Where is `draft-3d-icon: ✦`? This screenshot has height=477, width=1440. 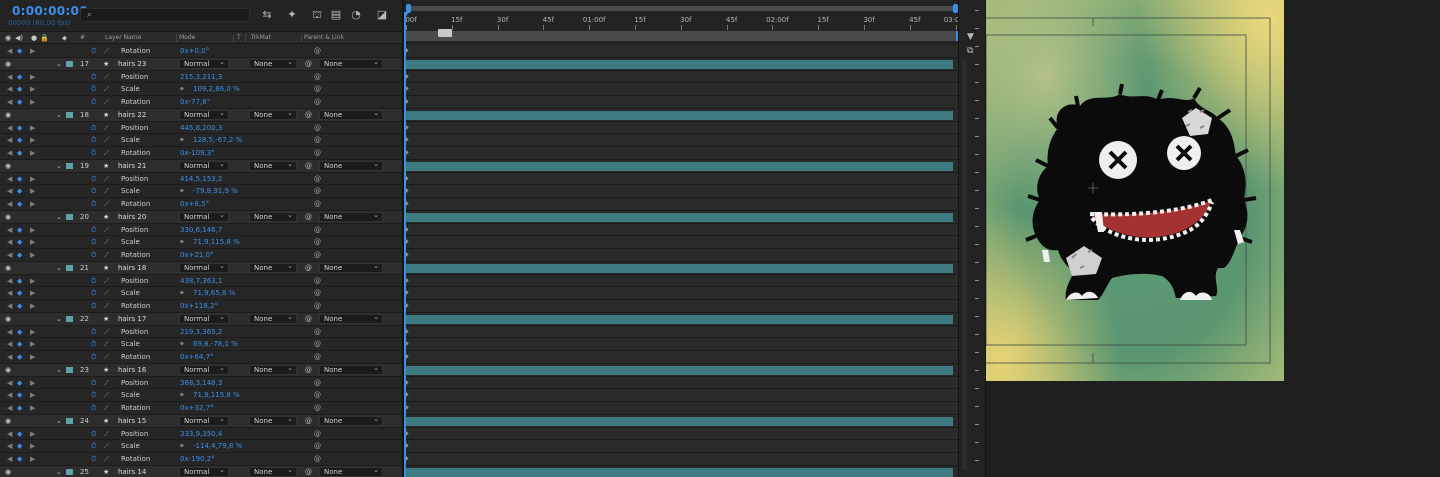 draft-3d-icon: ✦ is located at coordinates (292, 15).